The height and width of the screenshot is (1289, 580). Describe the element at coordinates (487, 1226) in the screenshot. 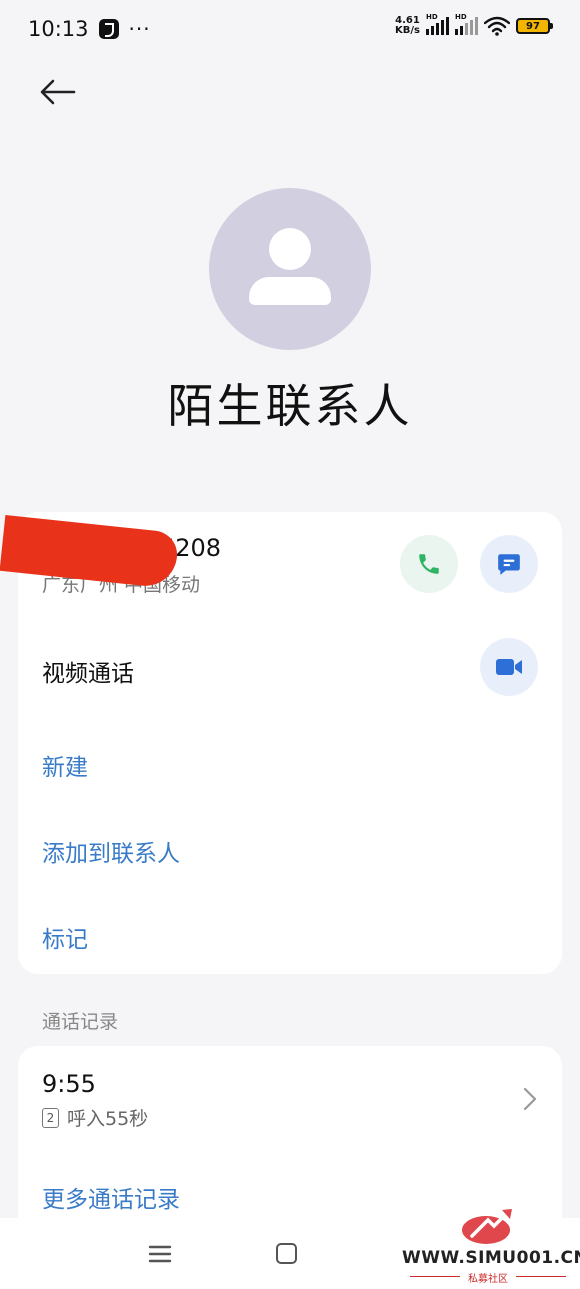

I see `watermark-logo-icon` at that location.